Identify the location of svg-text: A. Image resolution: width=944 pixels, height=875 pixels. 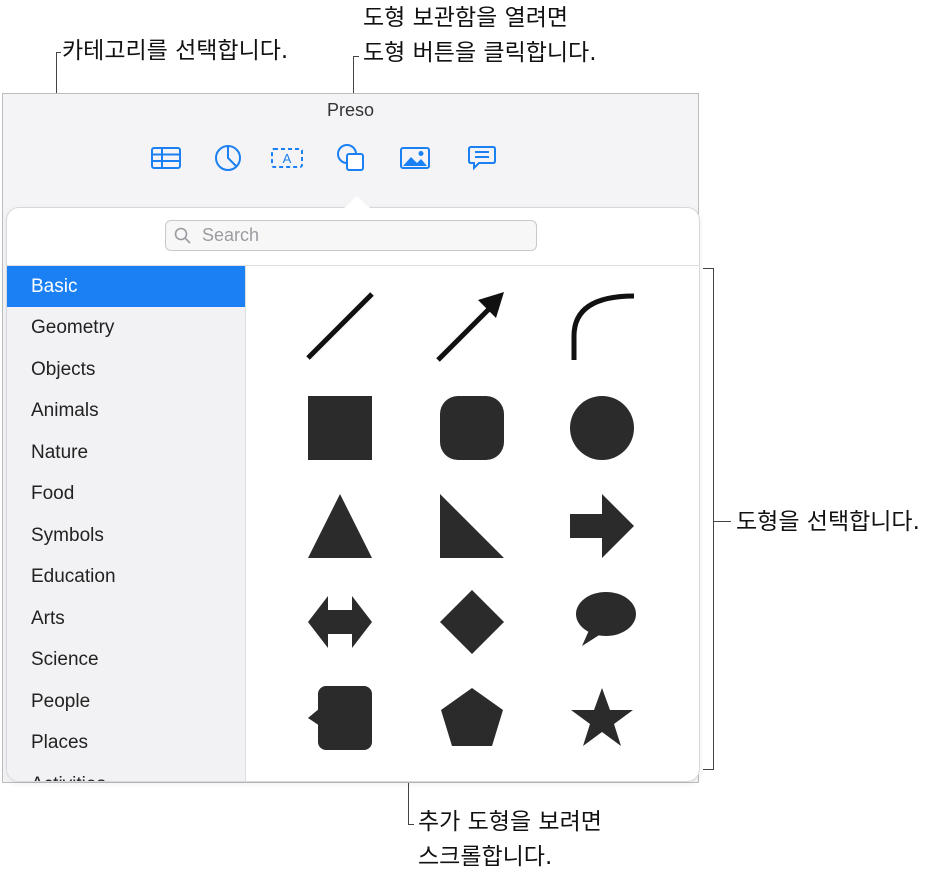
(287, 158).